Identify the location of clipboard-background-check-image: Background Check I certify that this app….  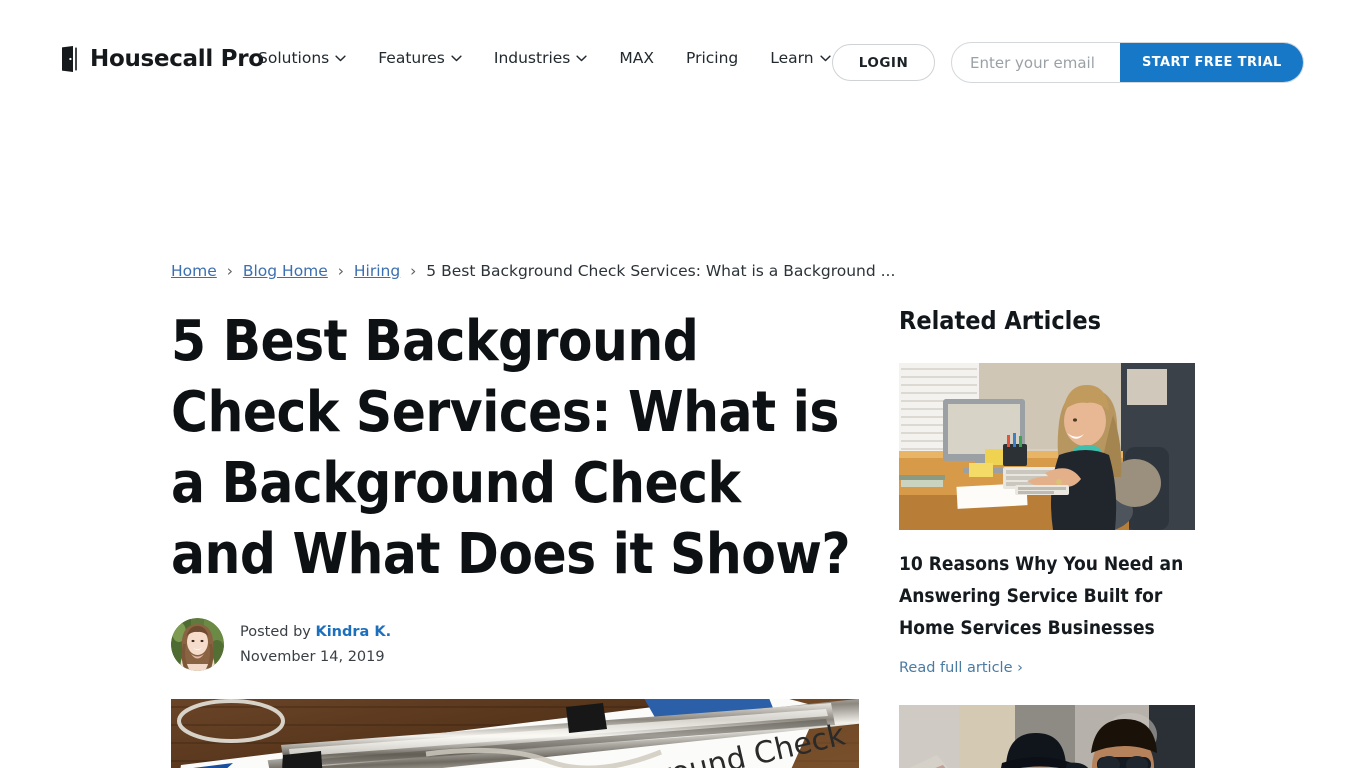
(515, 733).